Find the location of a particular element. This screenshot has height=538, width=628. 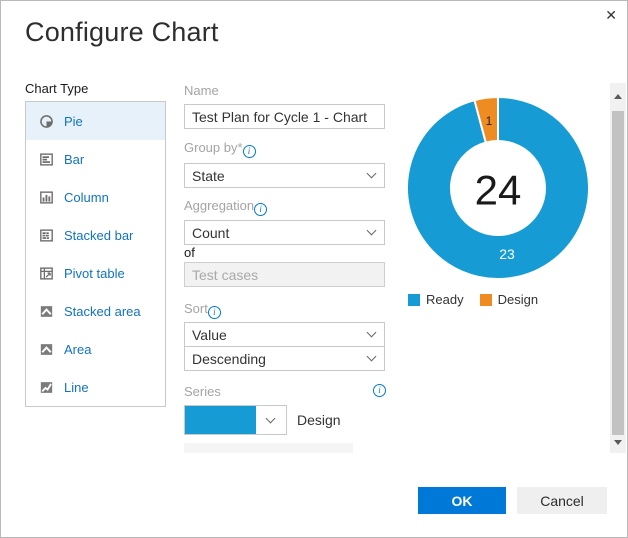

close-icon: ✕ is located at coordinates (611, 15).